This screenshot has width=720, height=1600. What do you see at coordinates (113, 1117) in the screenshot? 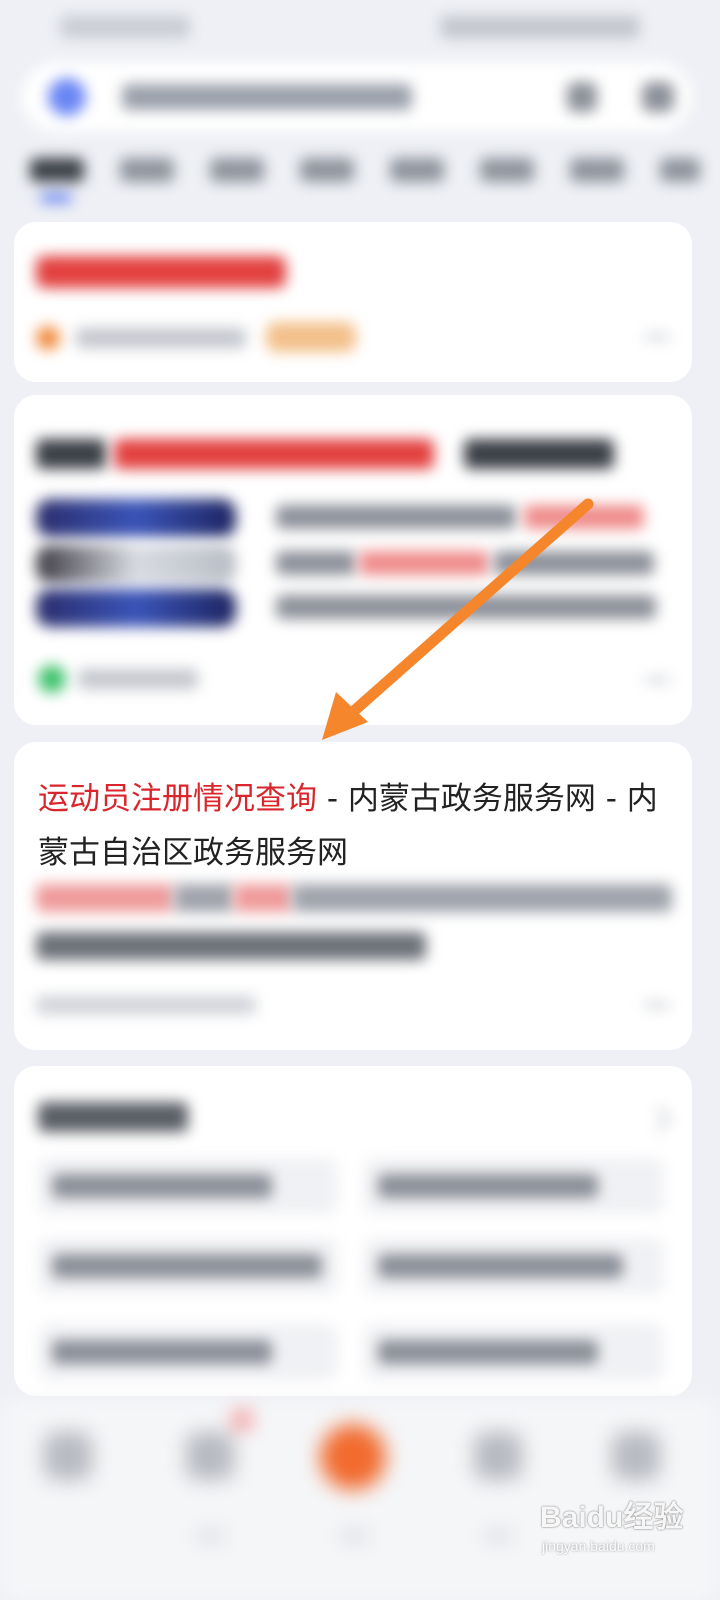
I see `related-searches-heading` at bounding box center [113, 1117].